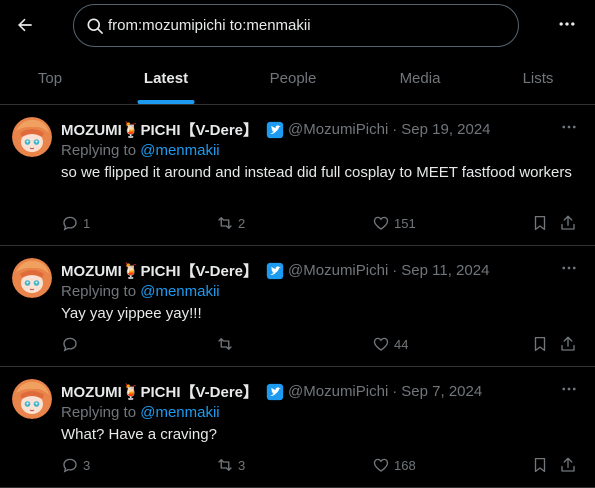  I want to click on repost-button: 2, so click(230, 223).